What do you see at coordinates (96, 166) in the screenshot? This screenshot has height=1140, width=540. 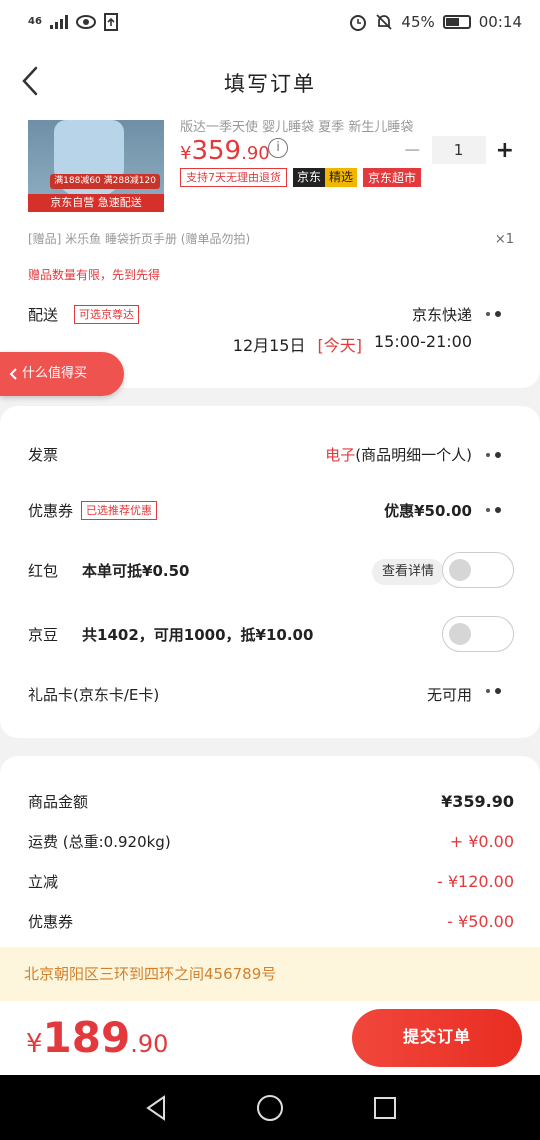 I see `product-image: 满188减60 满288减120 京东自营 急速配送` at bounding box center [96, 166].